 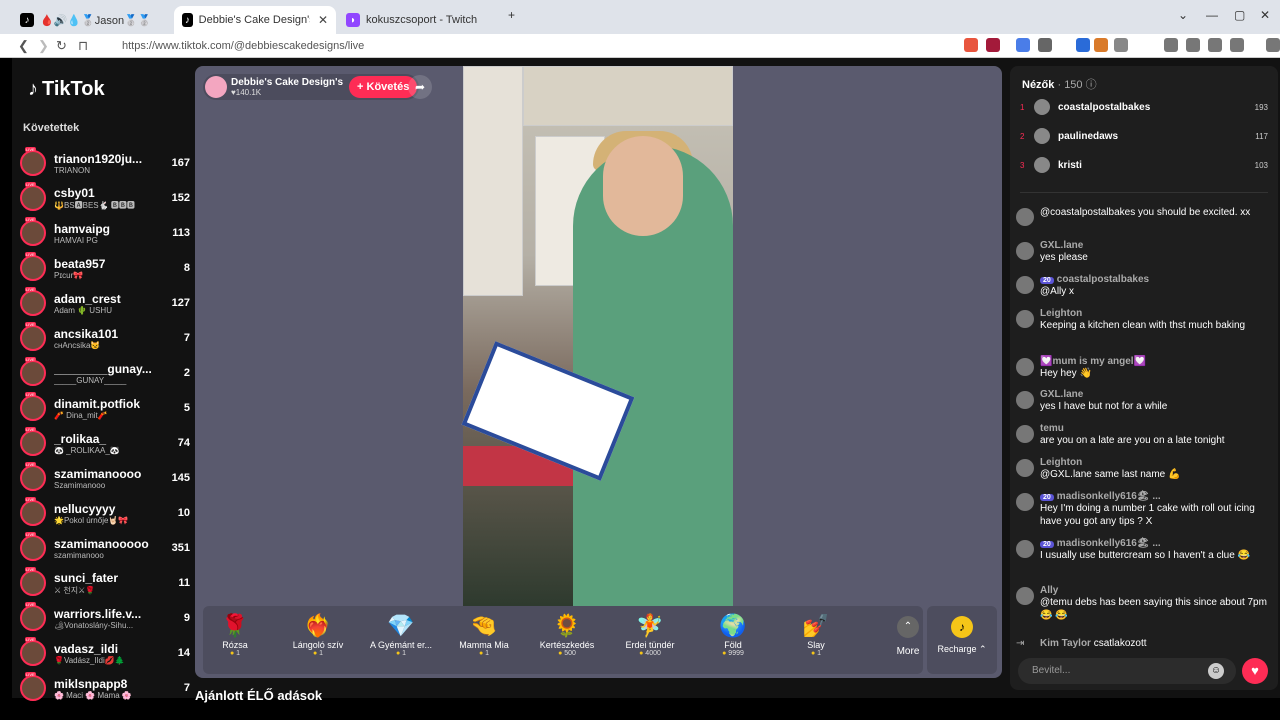 What do you see at coordinates (1022, 165) in the screenshot?
I see `rank-number: 3` at bounding box center [1022, 165].